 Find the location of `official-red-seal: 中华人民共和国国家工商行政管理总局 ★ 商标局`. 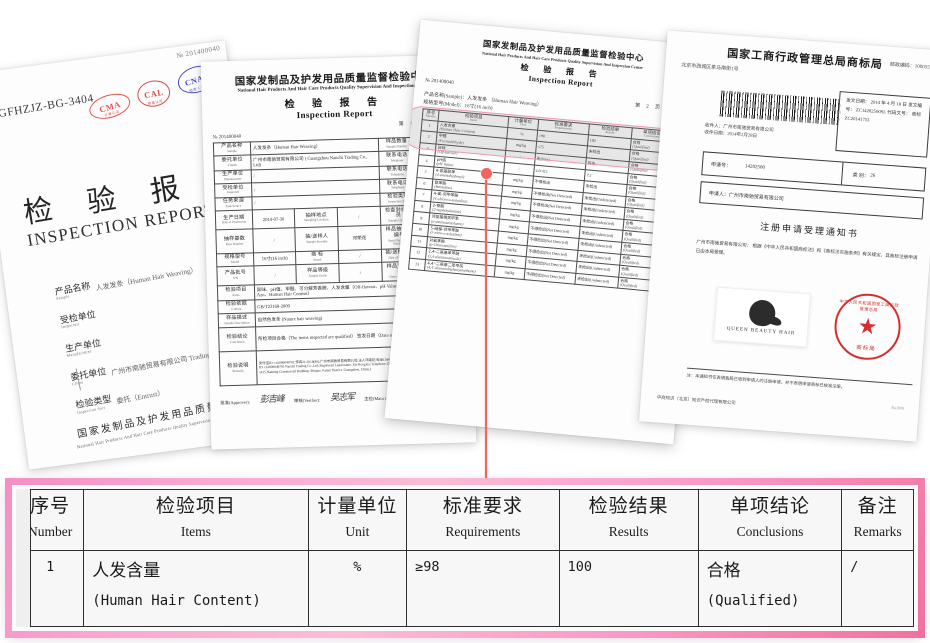

official-red-seal: 中华人民共和国国家工商行政管理总局 ★ 商标局 is located at coordinates (867, 327).